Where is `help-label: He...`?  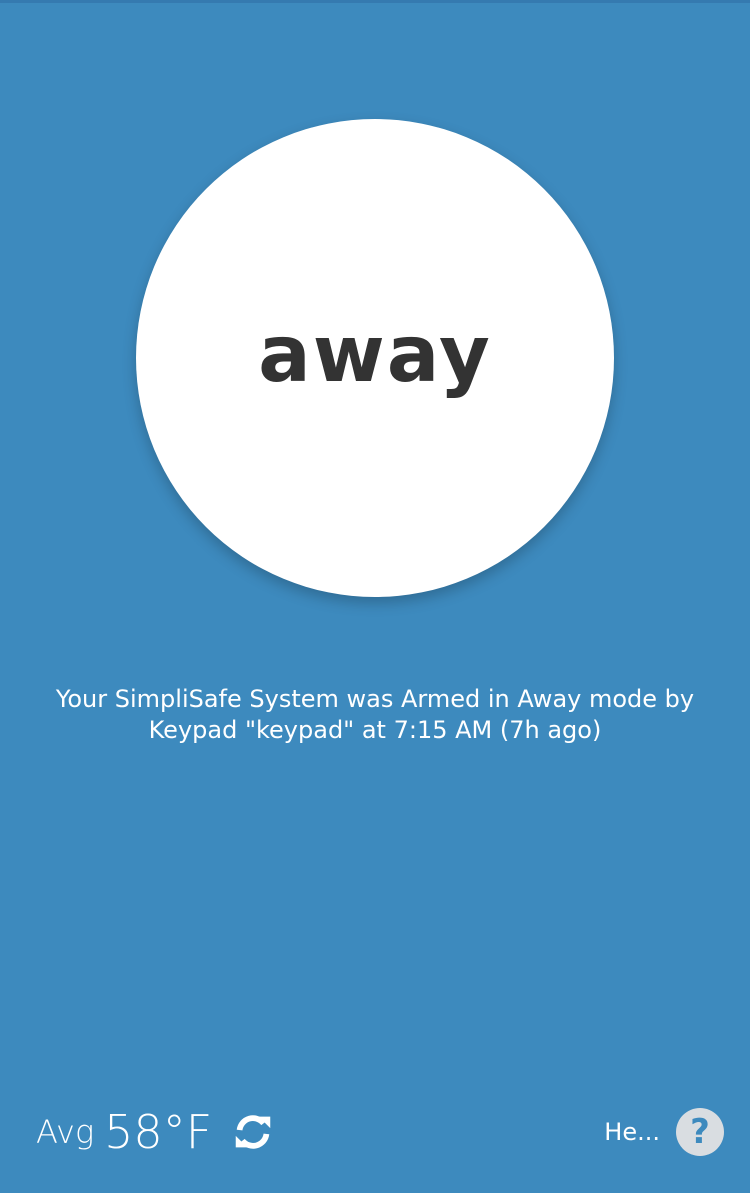 help-label: He... is located at coordinates (632, 1132).